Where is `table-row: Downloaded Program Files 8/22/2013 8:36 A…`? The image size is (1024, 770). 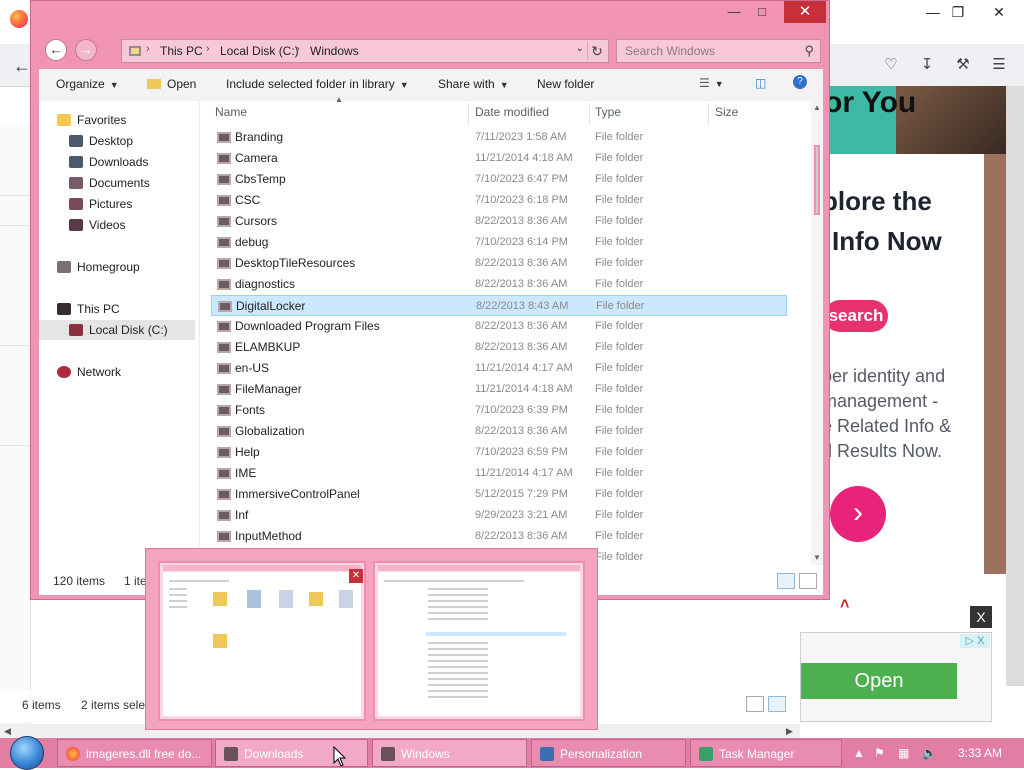
table-row: Downloaded Program Files 8/22/2013 8:36 A… is located at coordinates (499, 326).